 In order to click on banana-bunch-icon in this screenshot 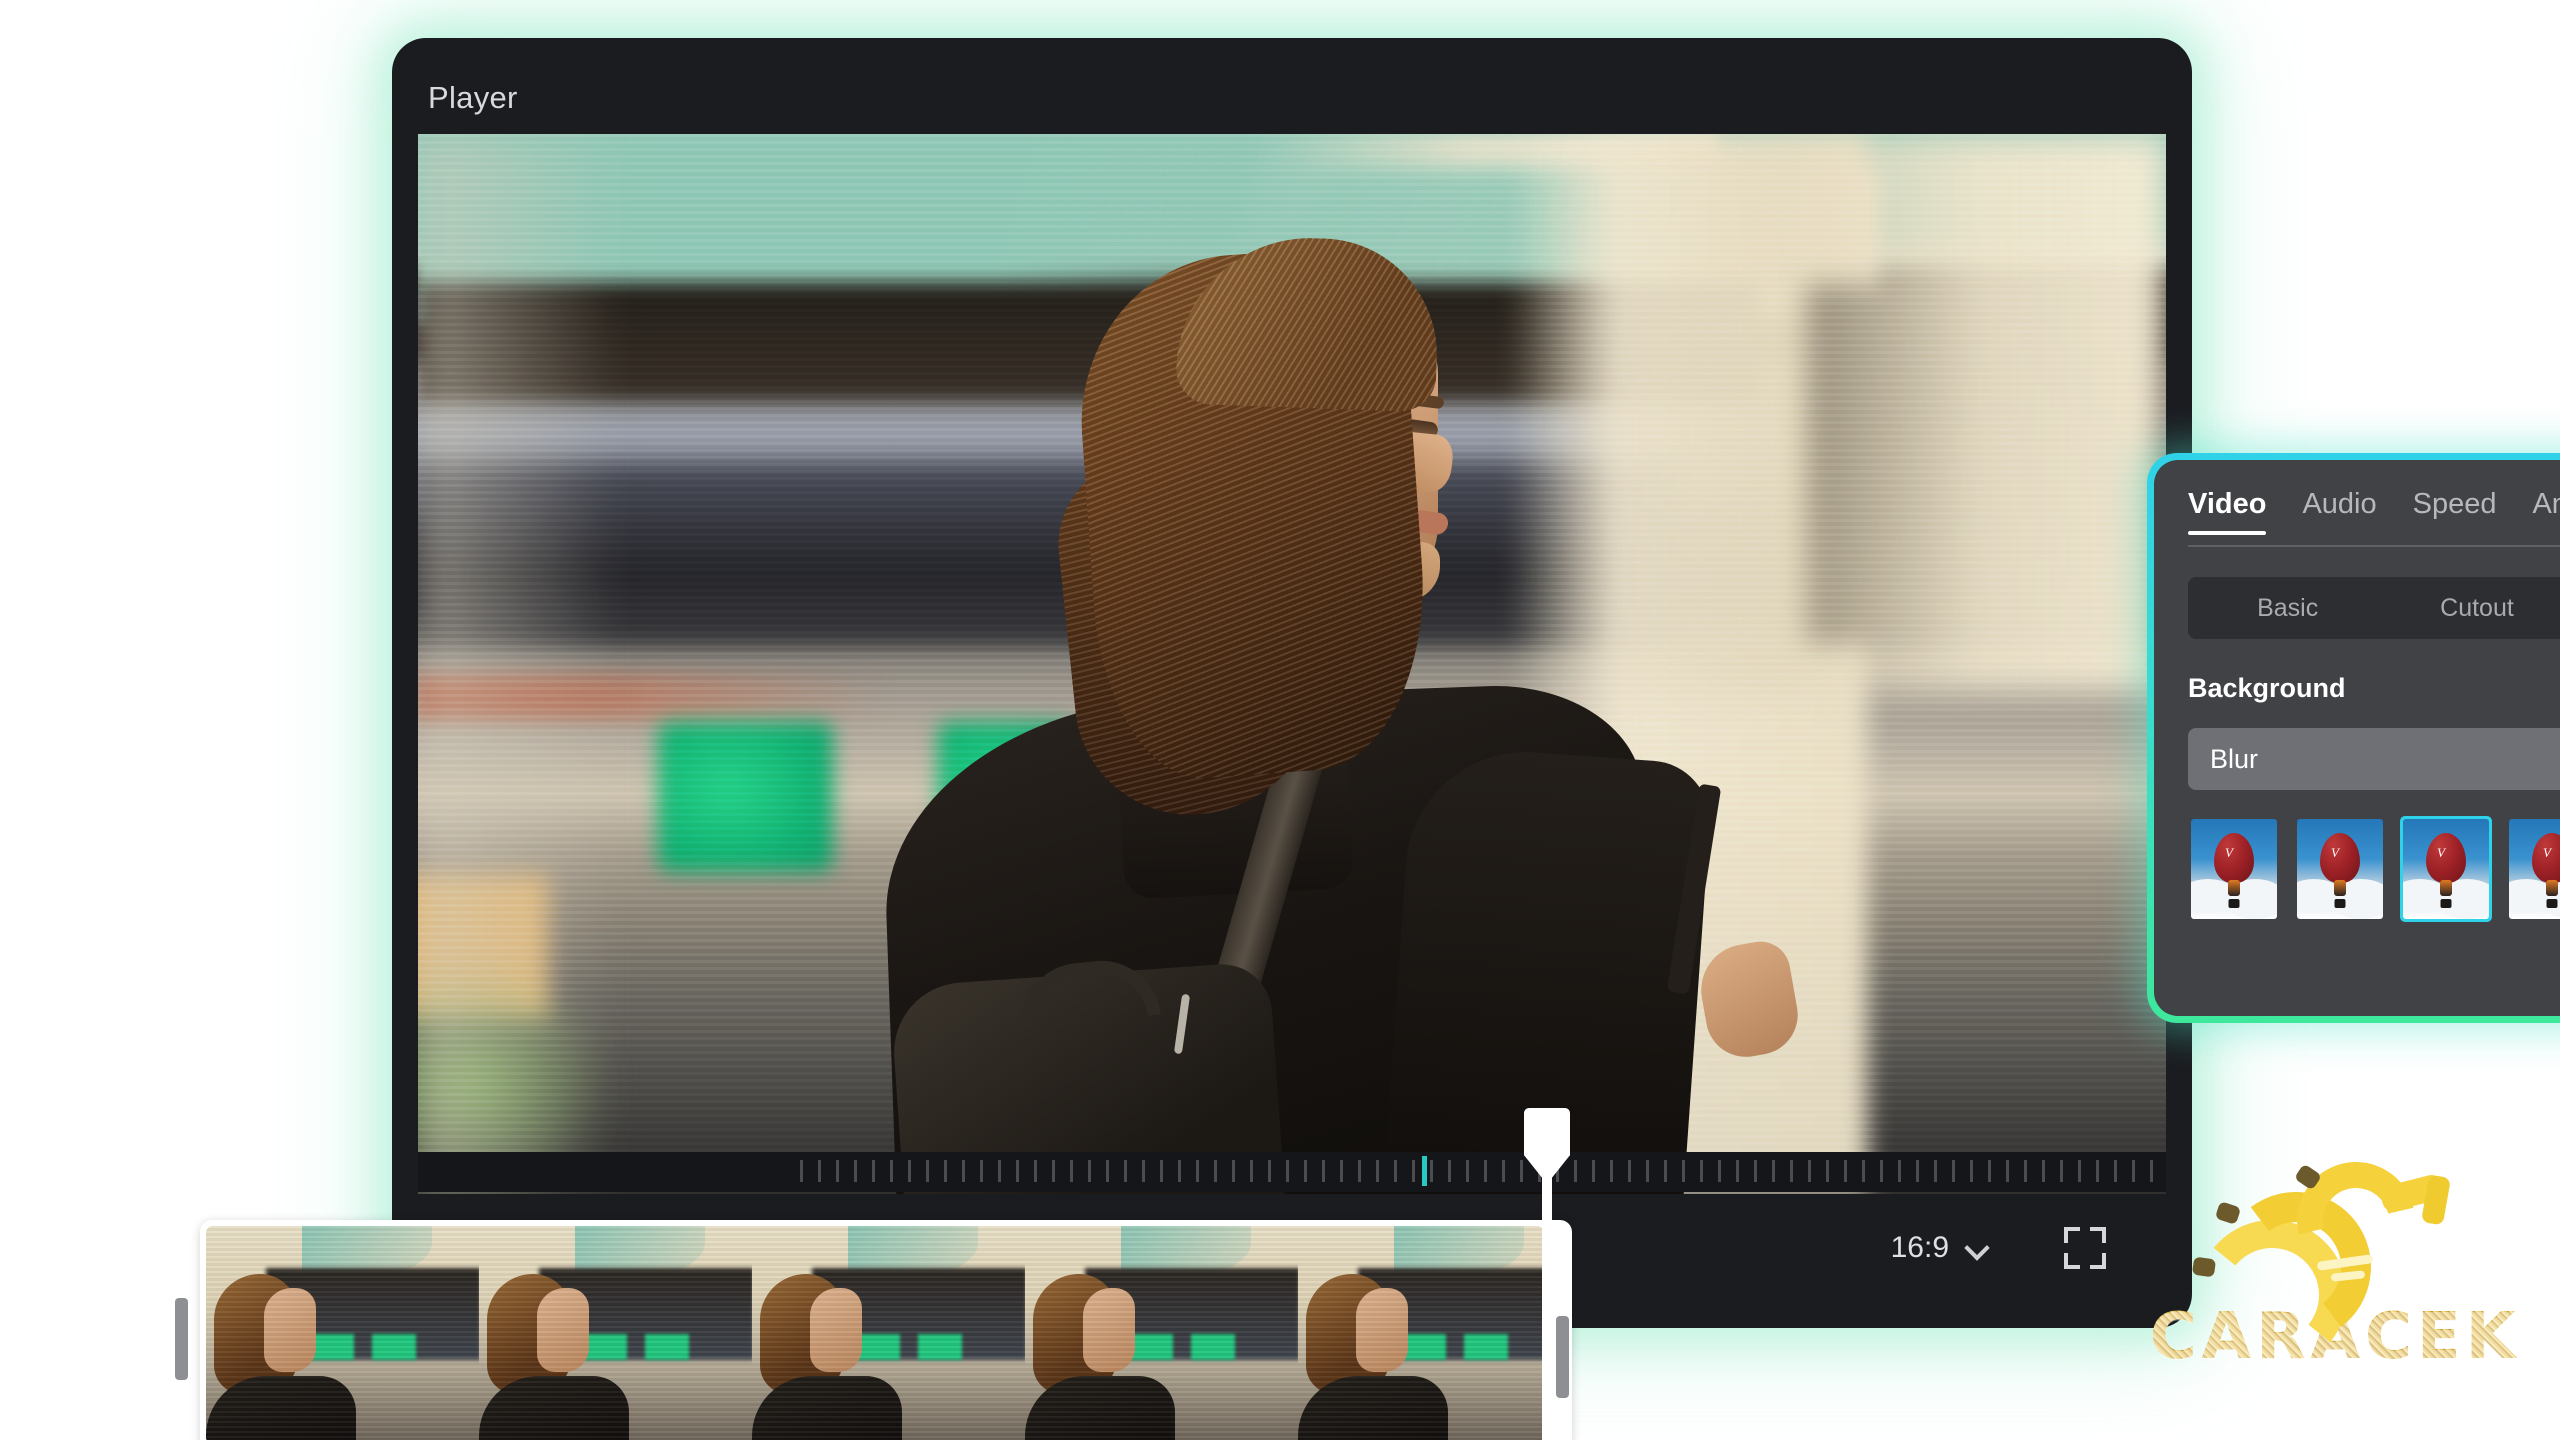, I will do `click(2335, 1258)`.